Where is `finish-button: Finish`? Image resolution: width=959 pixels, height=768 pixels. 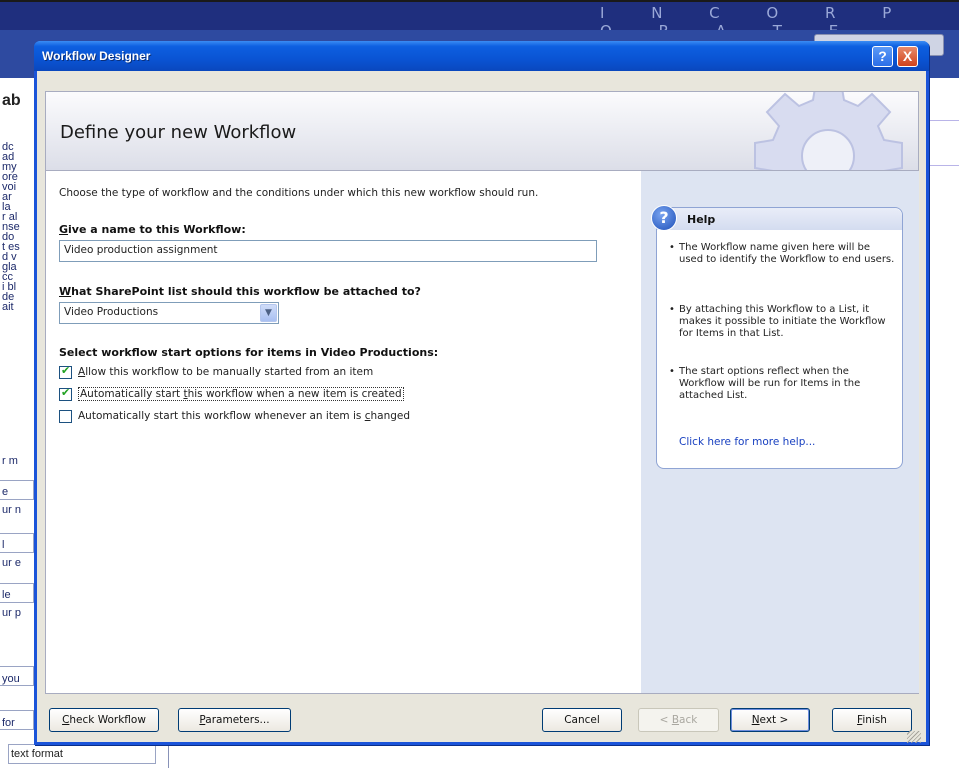 finish-button: Finish is located at coordinates (872, 720).